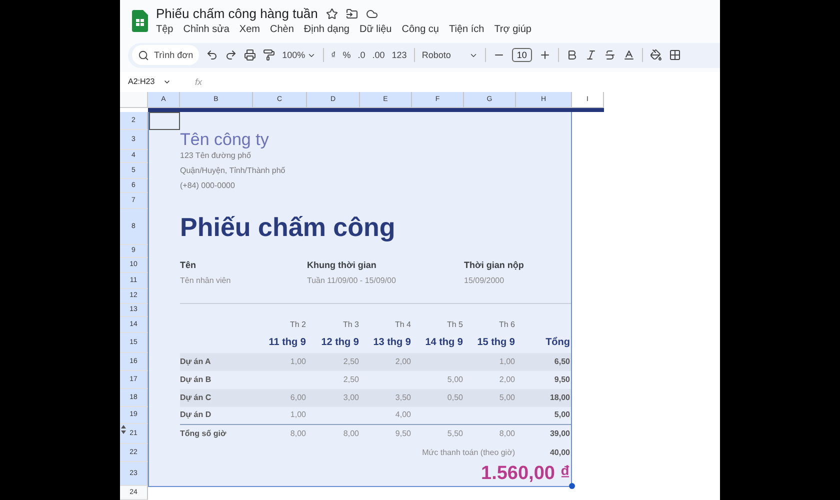 Image resolution: width=840 pixels, height=500 pixels. Describe the element at coordinates (513, 29) in the screenshot. I see `menu-item: Trợ giúp` at that location.